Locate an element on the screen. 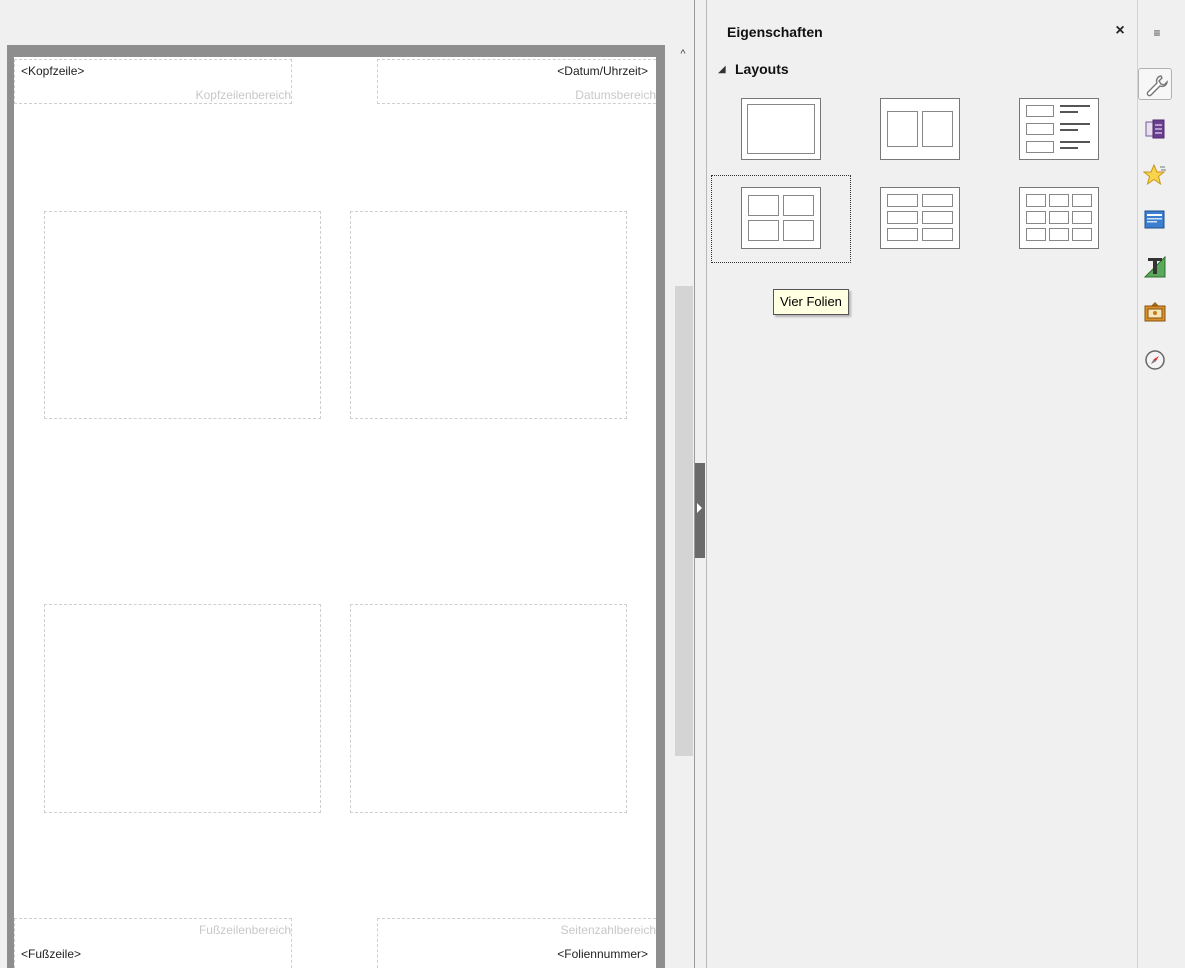 This screenshot has height=968, width=1185. layout-tooltip: Vier Folien is located at coordinates (811, 302).